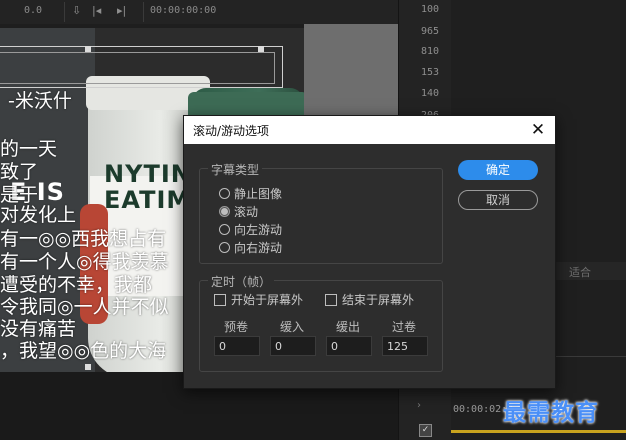 This screenshot has height=440, width=626. Describe the element at coordinates (40, 101) in the screenshot. I see `caption-line: -米沃什` at that location.